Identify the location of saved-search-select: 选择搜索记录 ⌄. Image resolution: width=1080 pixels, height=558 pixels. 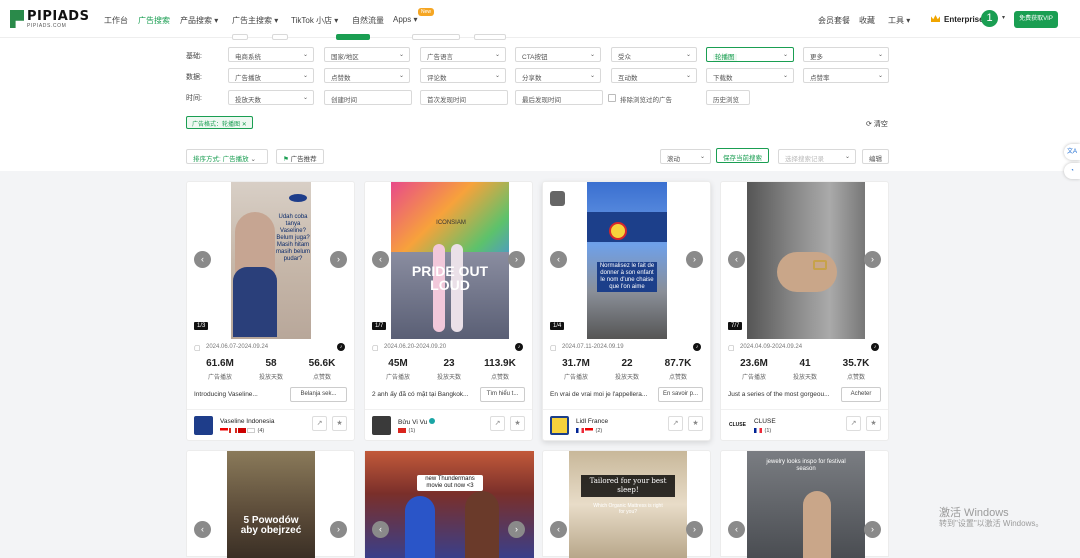
(817, 156).